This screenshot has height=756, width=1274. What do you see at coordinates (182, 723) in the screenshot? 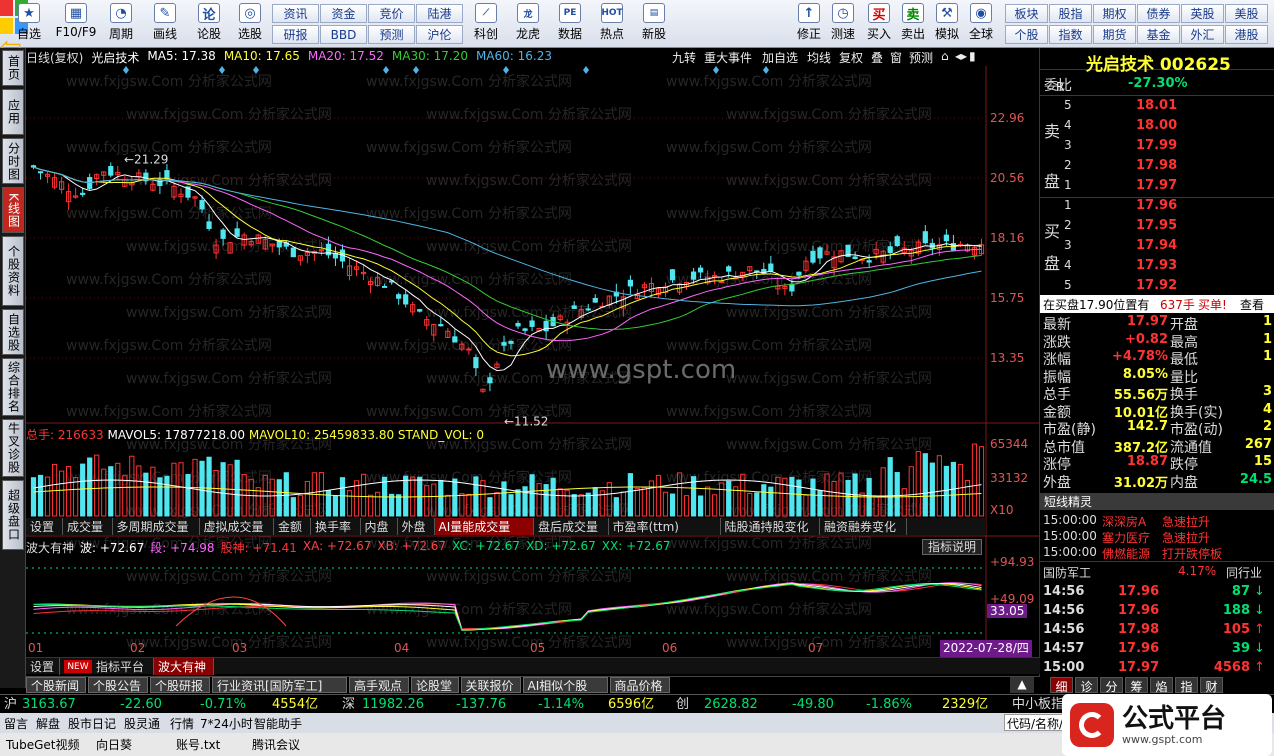
I see `bottom-bar-item-5: 行情` at bounding box center [182, 723].